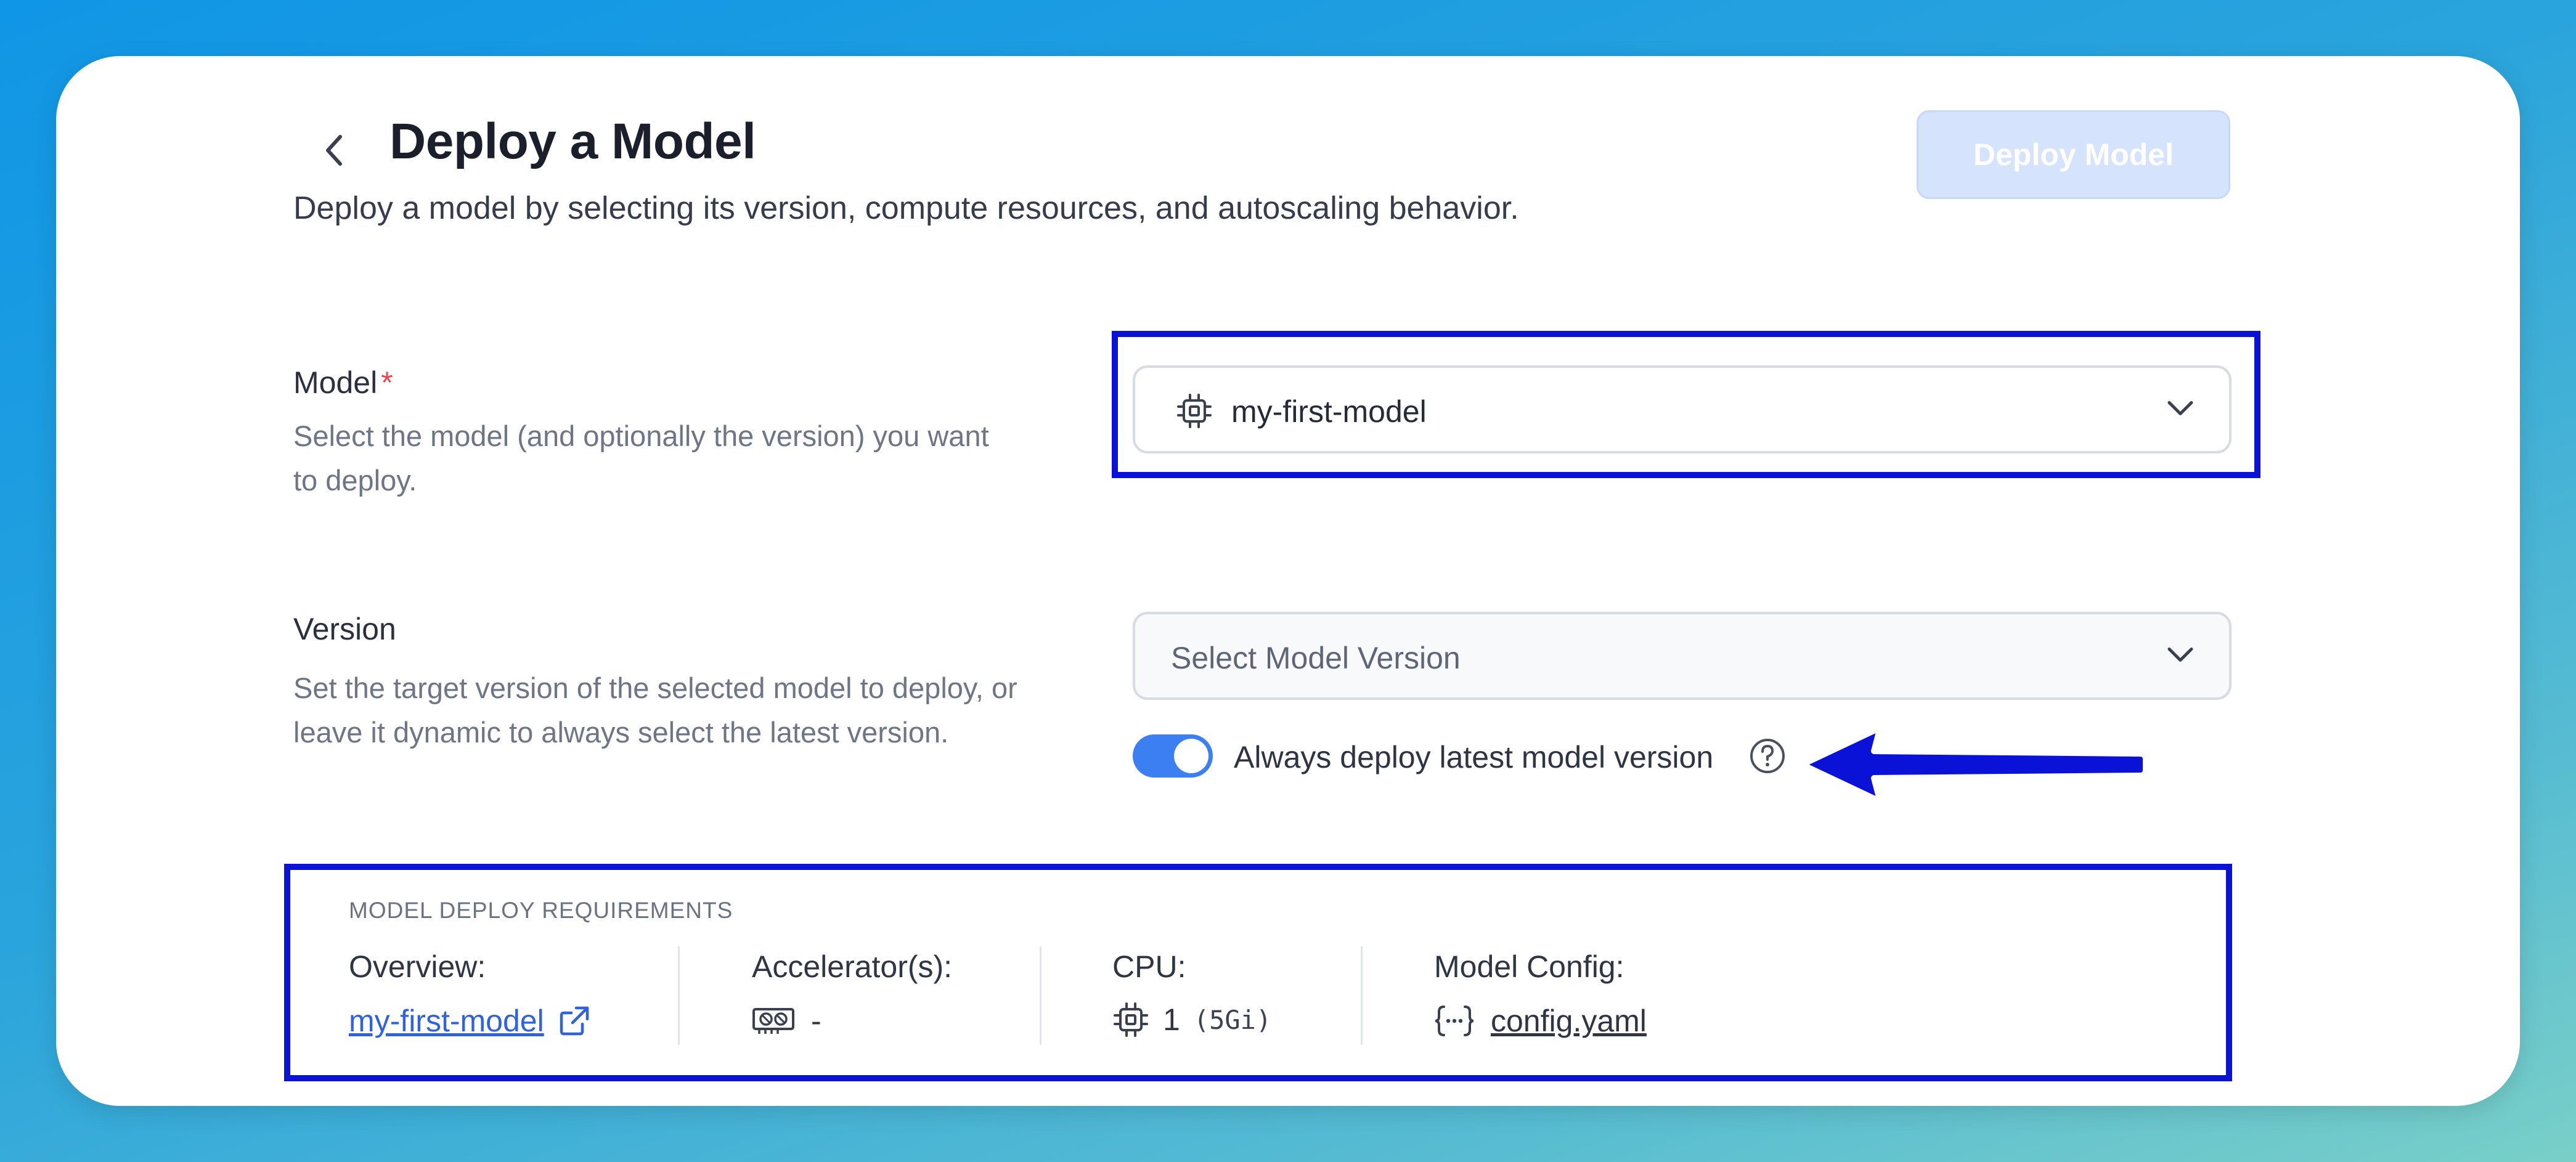 The height and width of the screenshot is (1162, 2576). Describe the element at coordinates (1258, 972) in the screenshot. I see `requirements-annotation-box` at that location.